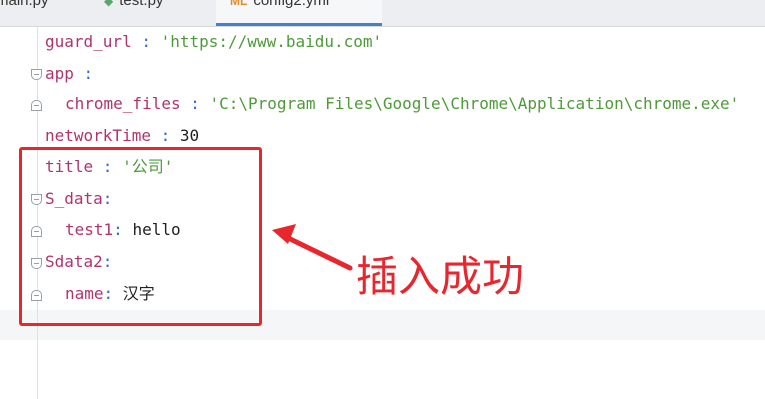 Image resolution: width=765 pixels, height=399 pixels. Describe the element at coordinates (36, 105) in the screenshot. I see `fold-end-icon` at that location.